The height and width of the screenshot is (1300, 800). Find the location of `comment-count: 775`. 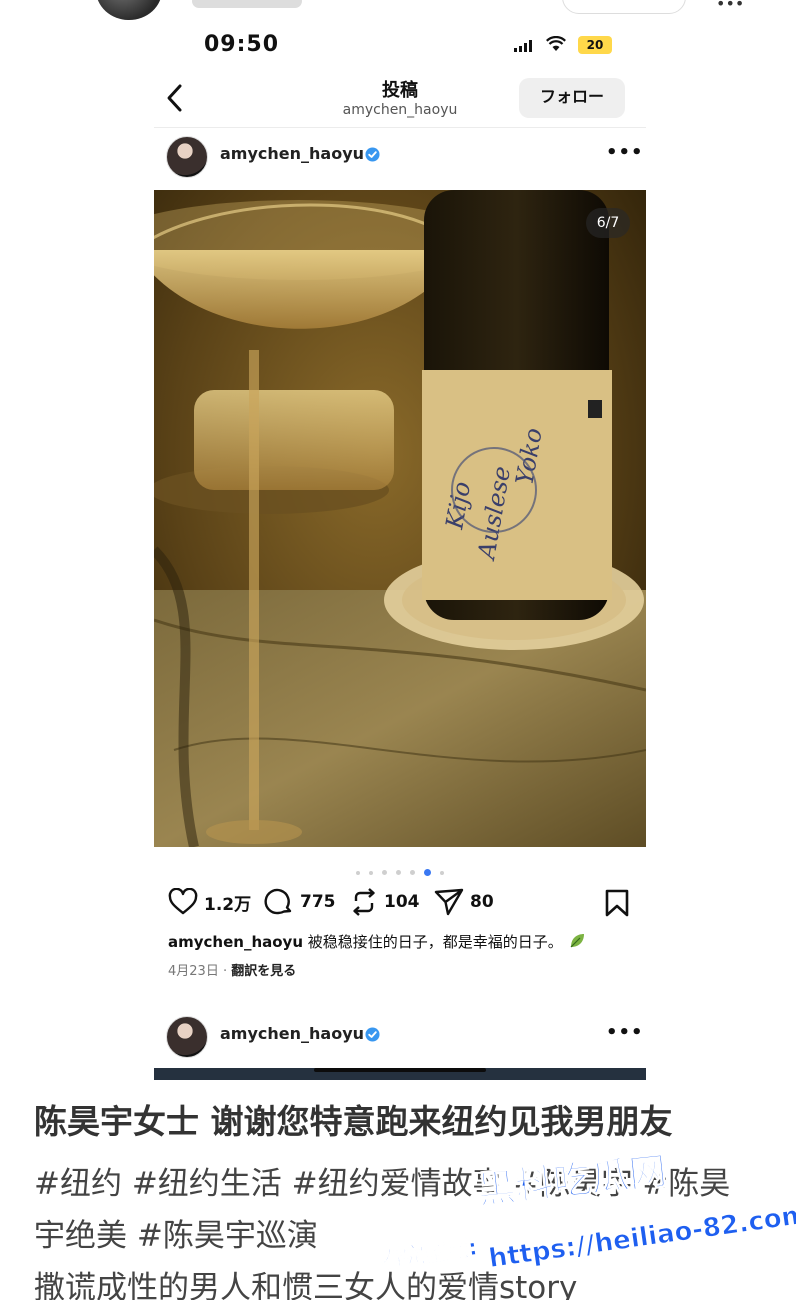

comment-count: 775 is located at coordinates (318, 902).